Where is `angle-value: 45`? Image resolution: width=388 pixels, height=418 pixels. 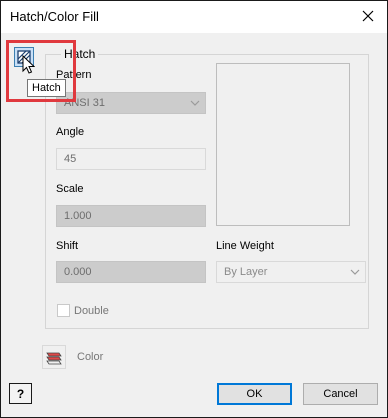 angle-value: 45 is located at coordinates (70, 159).